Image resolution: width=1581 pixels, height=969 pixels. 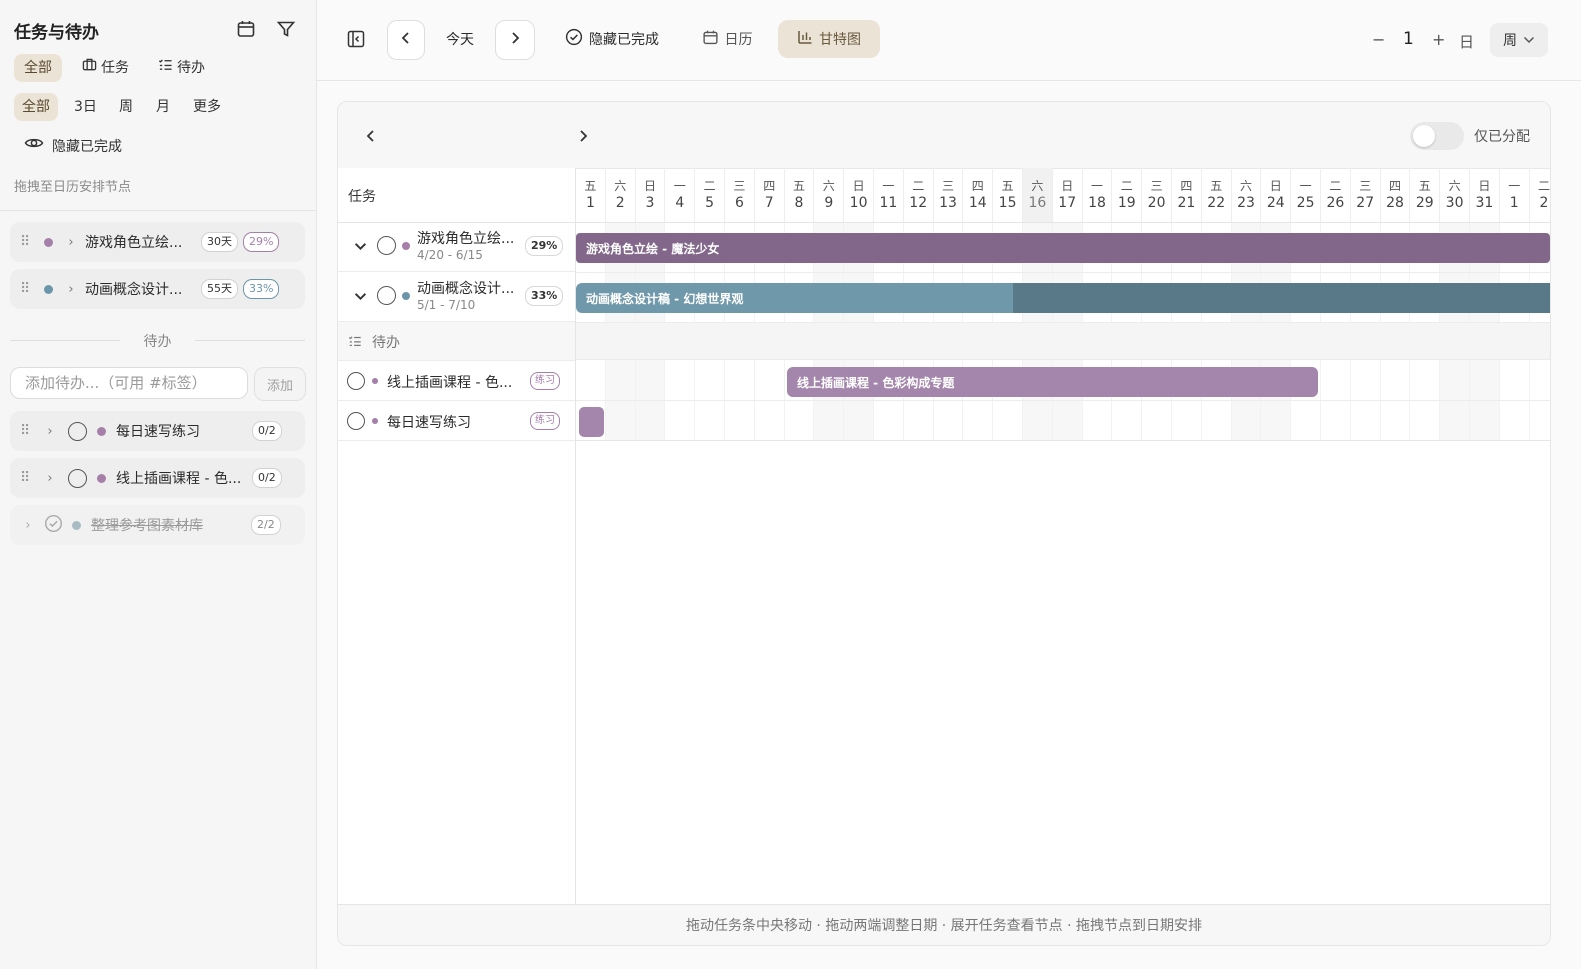 I want to click on prev-button, so click(x=406, y=40).